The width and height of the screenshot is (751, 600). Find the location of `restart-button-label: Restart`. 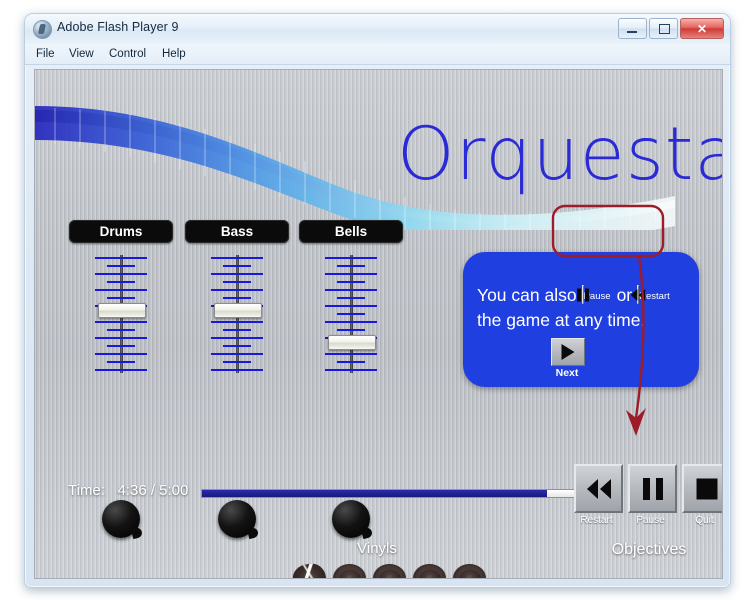

restart-button-label: Restart is located at coordinates (596, 520).